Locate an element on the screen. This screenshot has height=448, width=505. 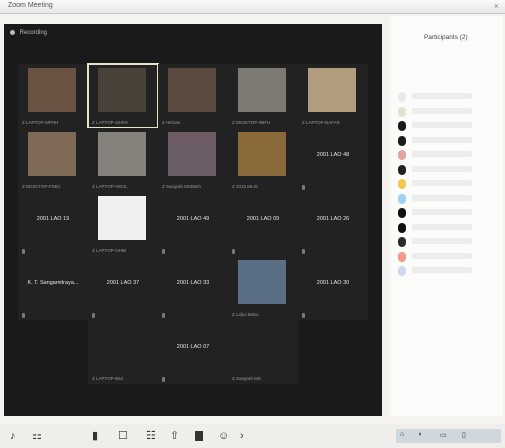
participant-tile: 2001 LAO 07 is located at coordinates (193, 352).